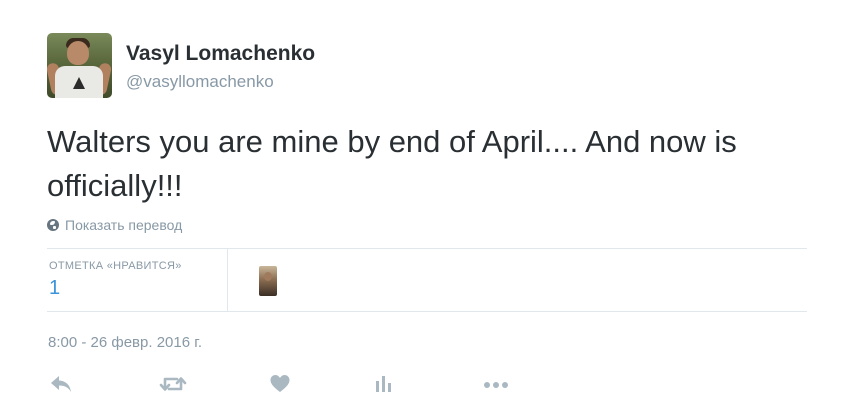  I want to click on globe-icon, so click(53, 225).